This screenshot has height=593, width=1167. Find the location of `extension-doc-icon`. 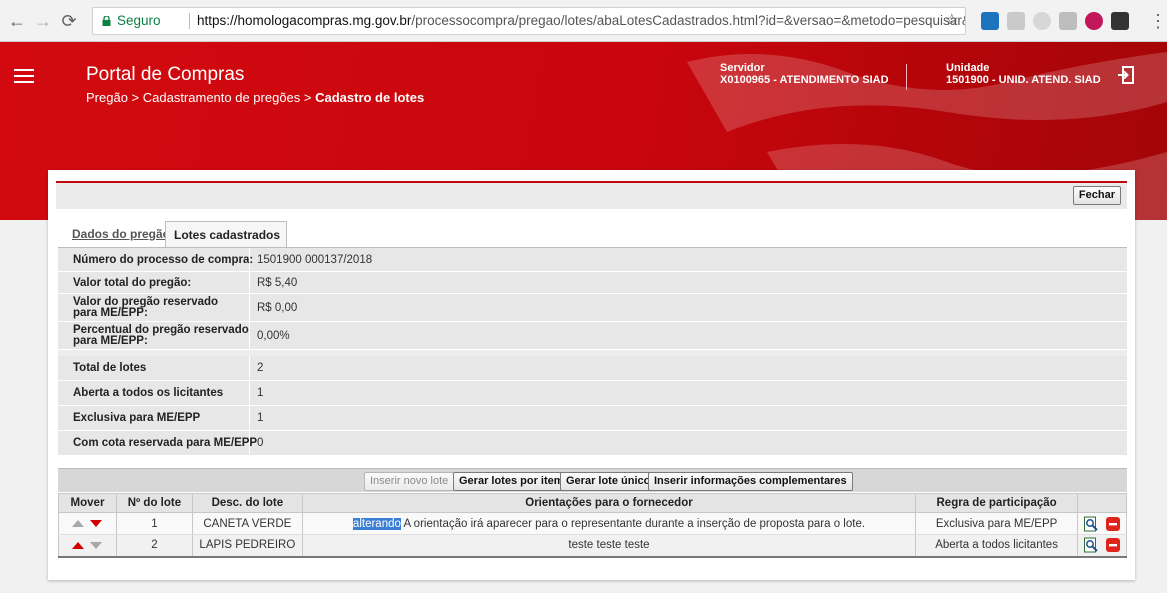

extension-doc-icon is located at coordinates (1068, 21).